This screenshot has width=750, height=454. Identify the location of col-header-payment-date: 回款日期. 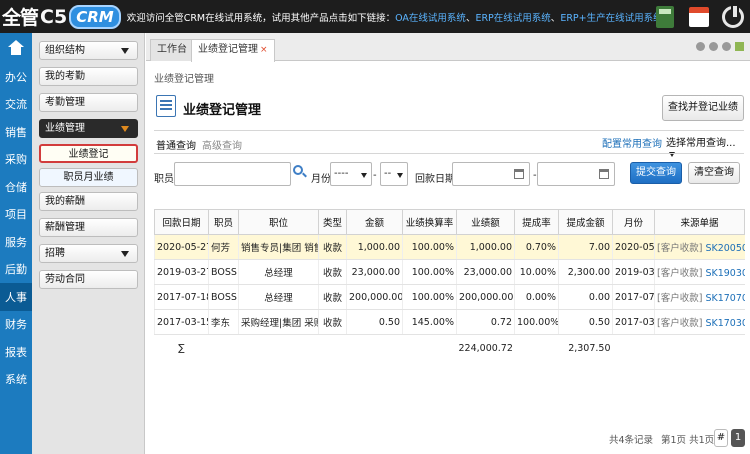
(181, 222).